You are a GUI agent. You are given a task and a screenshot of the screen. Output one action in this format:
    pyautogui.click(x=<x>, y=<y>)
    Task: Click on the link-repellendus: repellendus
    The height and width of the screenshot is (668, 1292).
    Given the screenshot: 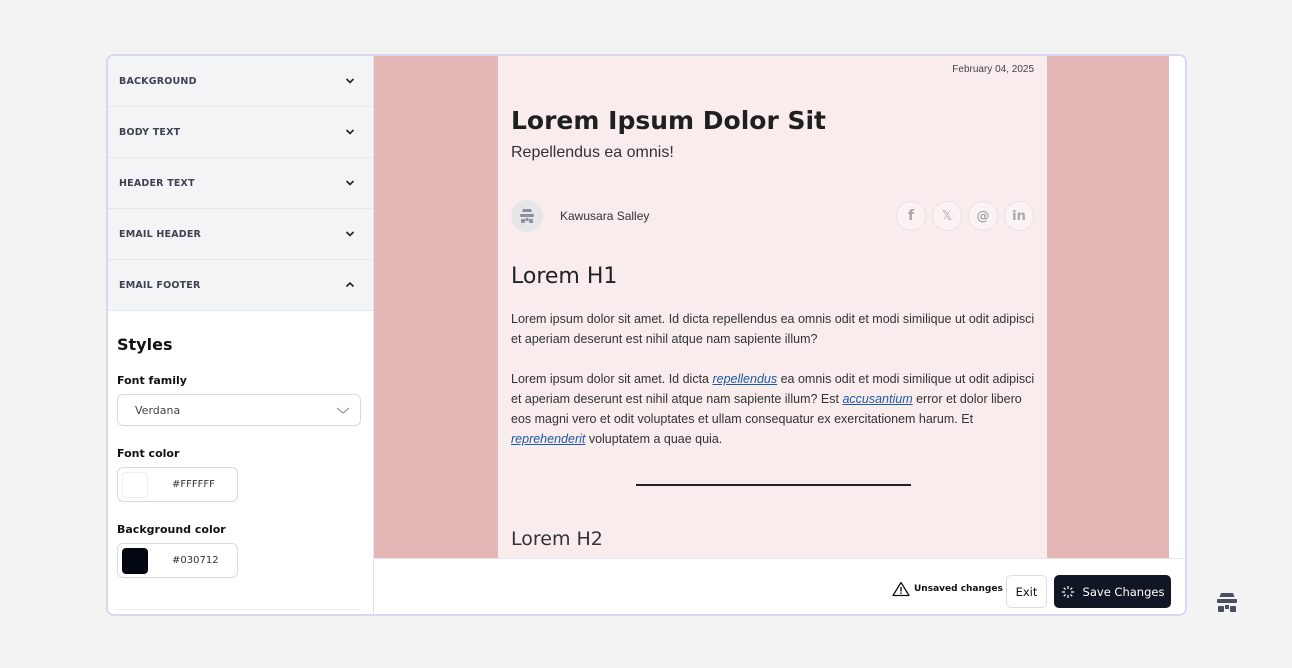 What is the action you would take?
    pyautogui.click(x=744, y=379)
    